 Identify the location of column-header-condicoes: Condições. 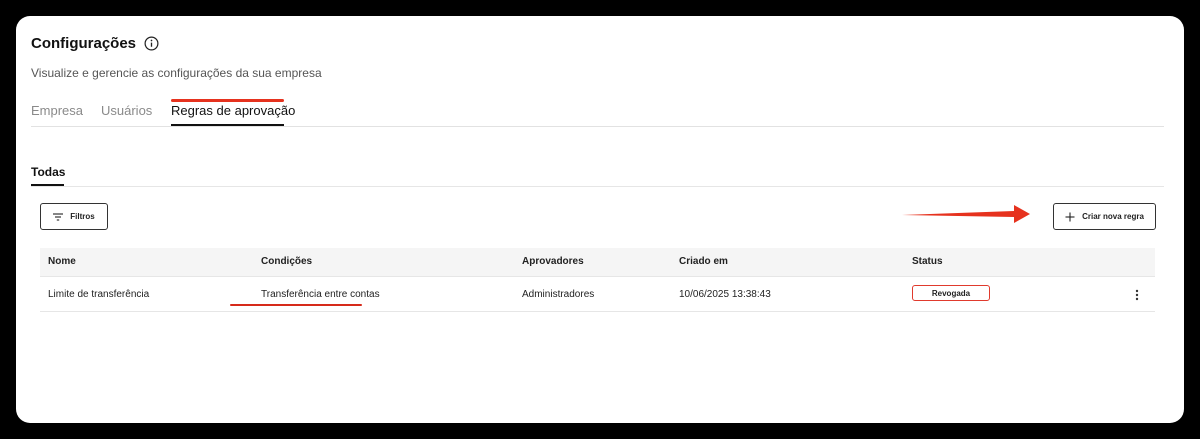
(286, 261).